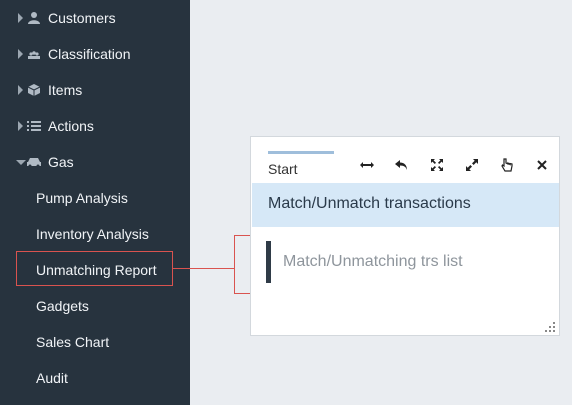 This screenshot has height=405, width=572. What do you see at coordinates (373, 261) in the screenshot?
I see `list-item-label: Match/Unmatching trs list` at bounding box center [373, 261].